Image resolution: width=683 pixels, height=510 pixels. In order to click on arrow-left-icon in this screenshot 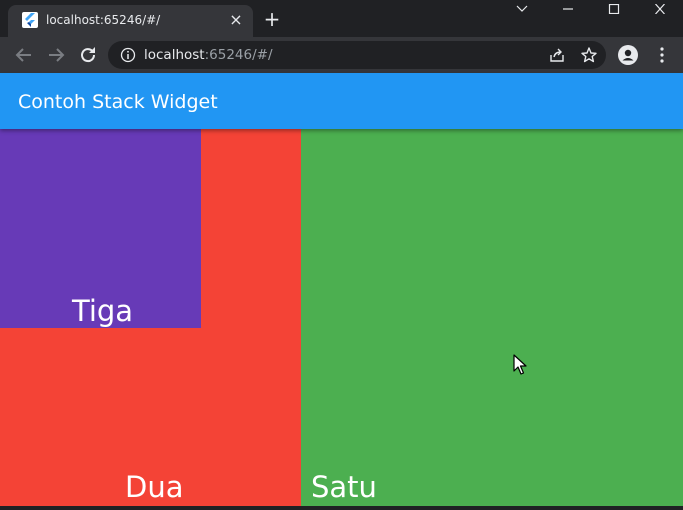, I will do `click(23, 55)`.